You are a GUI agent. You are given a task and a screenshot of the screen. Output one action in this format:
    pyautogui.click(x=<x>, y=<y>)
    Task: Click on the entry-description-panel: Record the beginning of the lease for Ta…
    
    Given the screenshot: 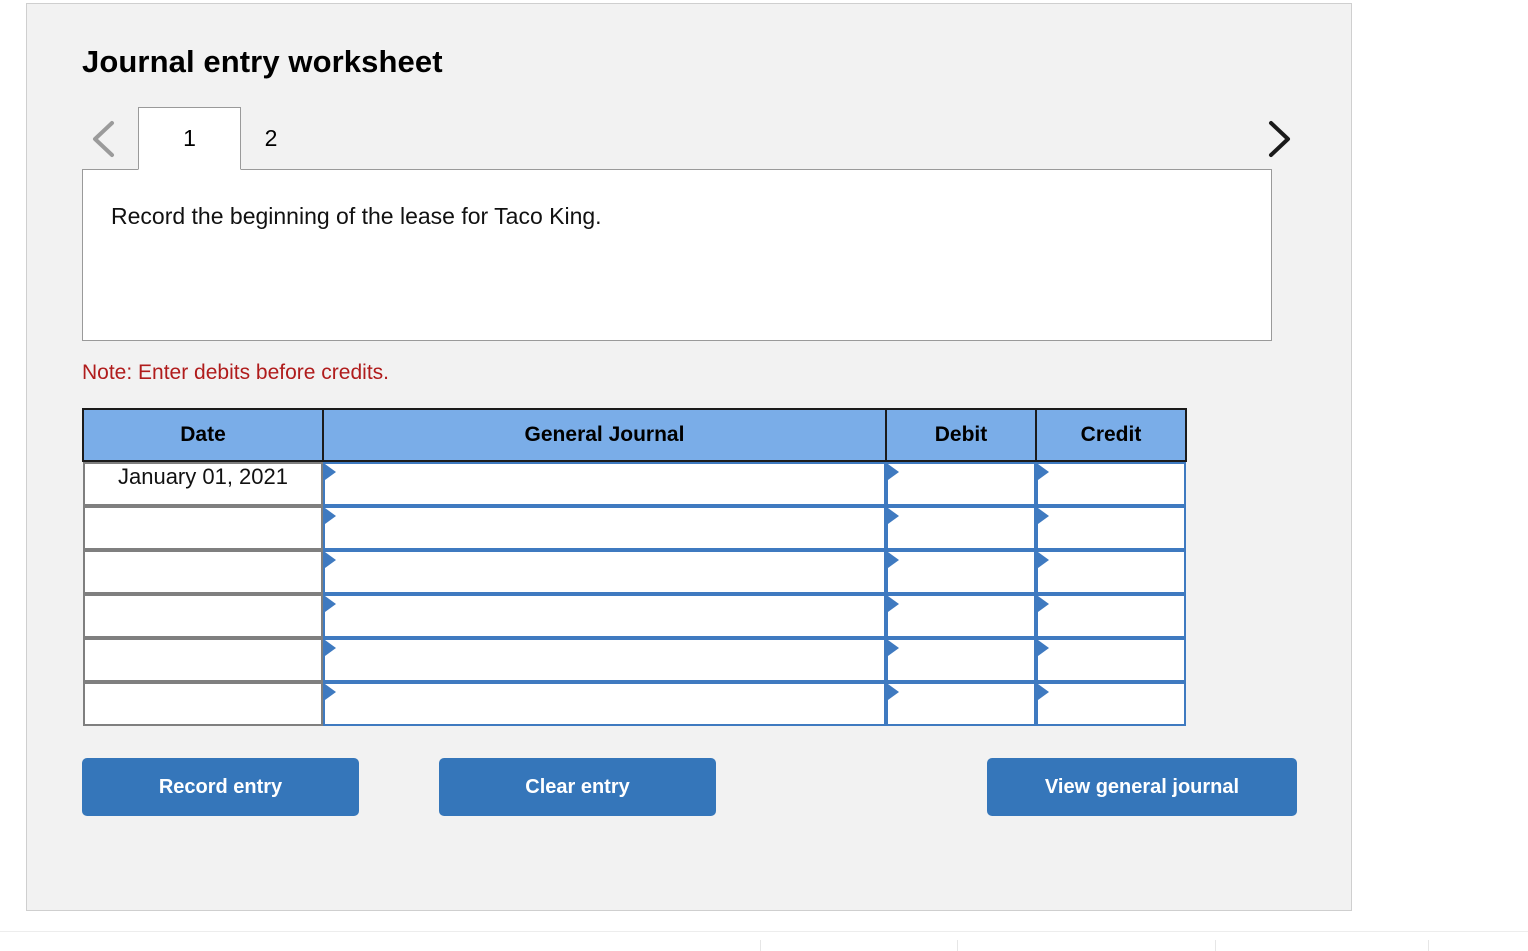 What is the action you would take?
    pyautogui.click(x=677, y=255)
    